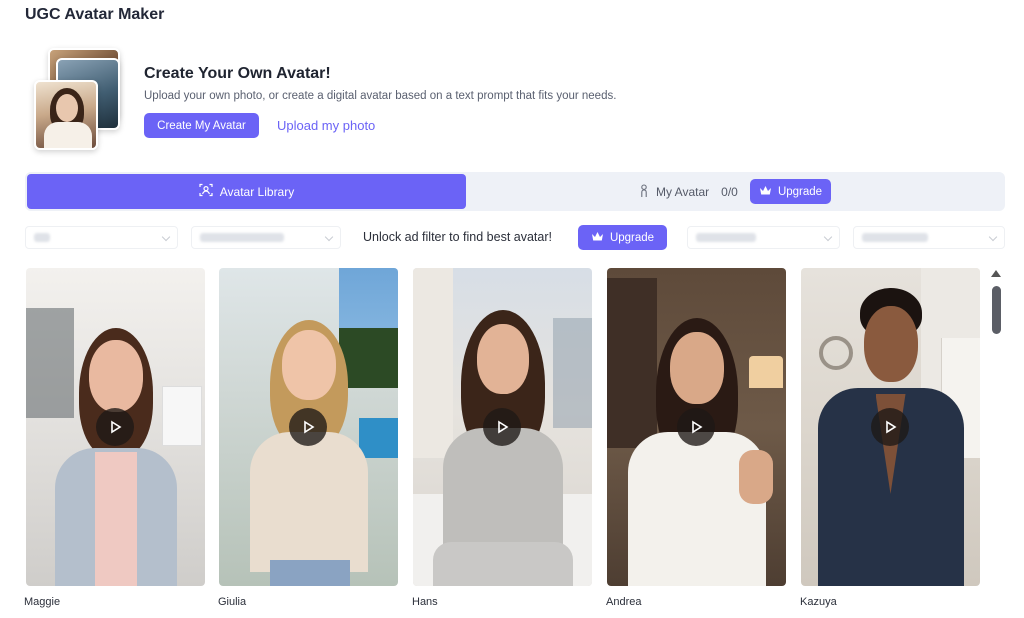 The image size is (1024, 618). I want to click on tab-avatar-library: Avatar Library, so click(246, 191).